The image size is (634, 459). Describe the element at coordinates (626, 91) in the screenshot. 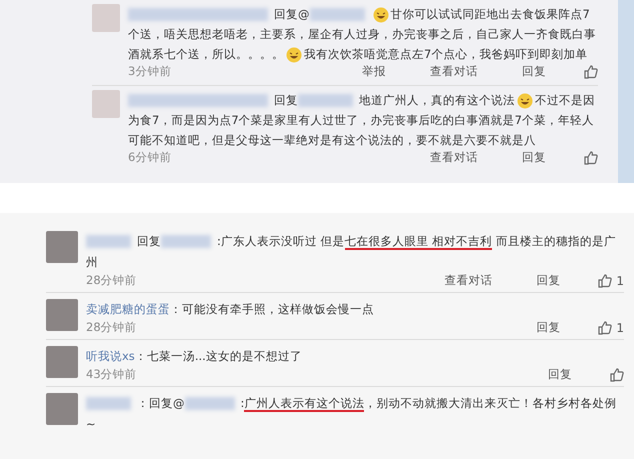

I see `scrollbar` at that location.